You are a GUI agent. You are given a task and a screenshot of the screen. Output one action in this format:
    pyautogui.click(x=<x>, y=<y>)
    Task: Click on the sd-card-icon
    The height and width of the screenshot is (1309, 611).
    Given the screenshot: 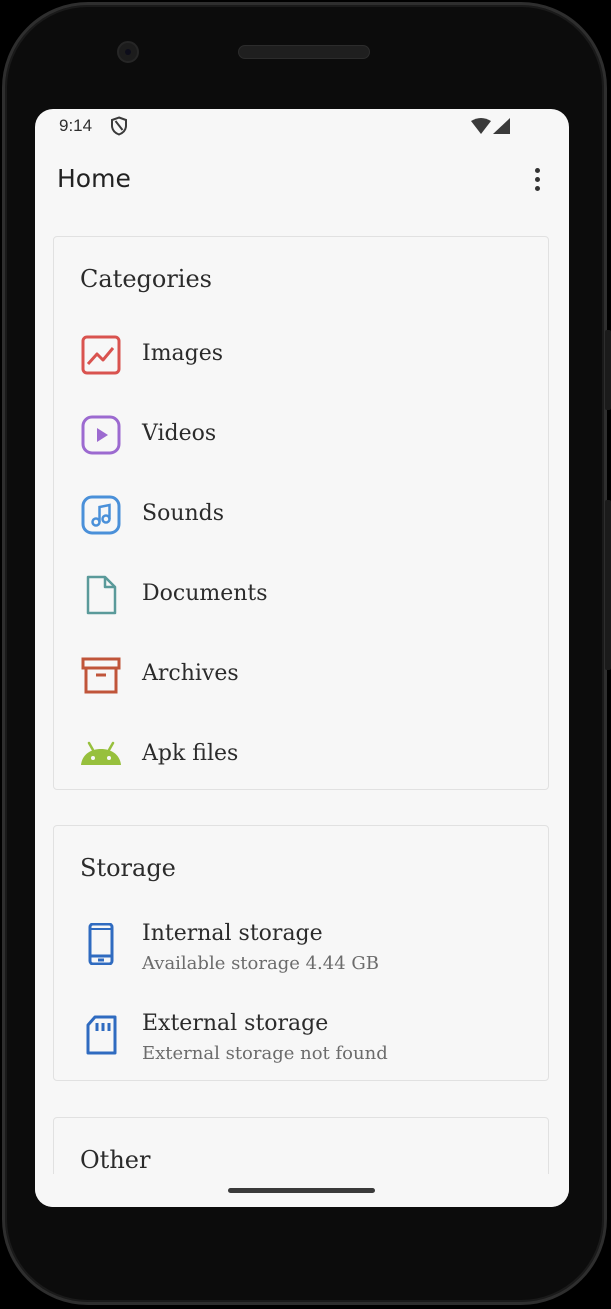 What is the action you would take?
    pyautogui.click(x=101, y=1035)
    